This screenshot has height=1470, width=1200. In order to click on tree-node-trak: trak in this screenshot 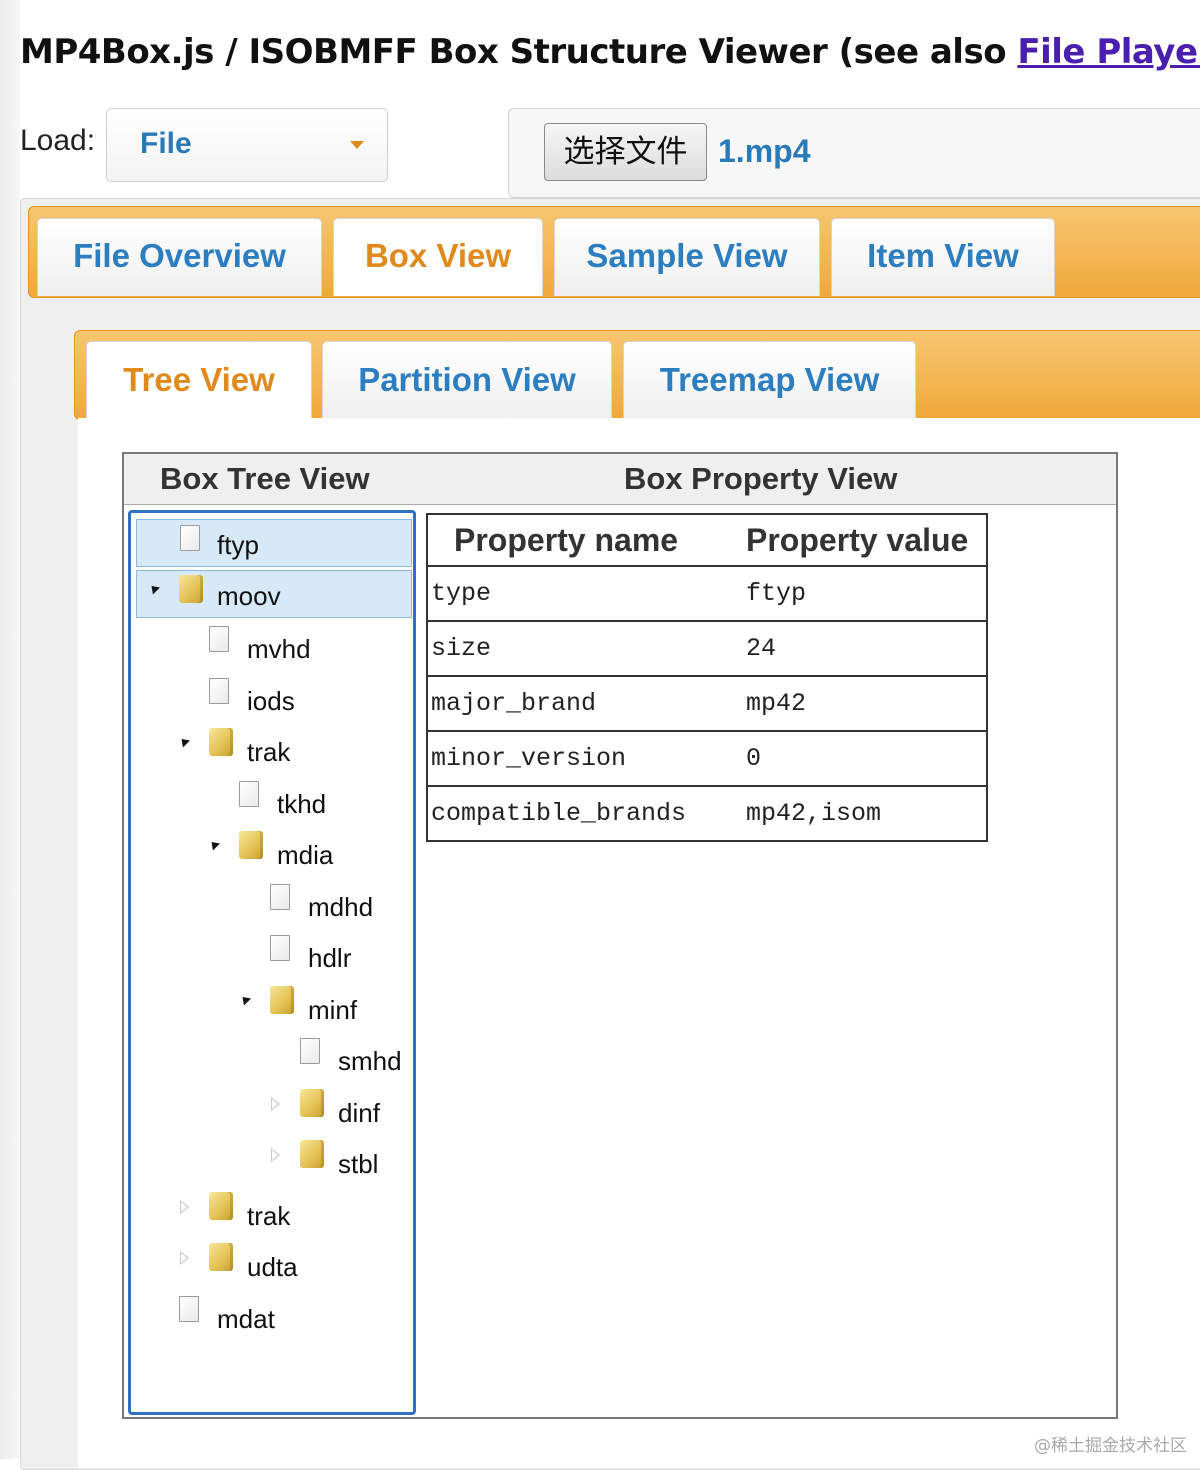, I will do `click(274, 748)`.